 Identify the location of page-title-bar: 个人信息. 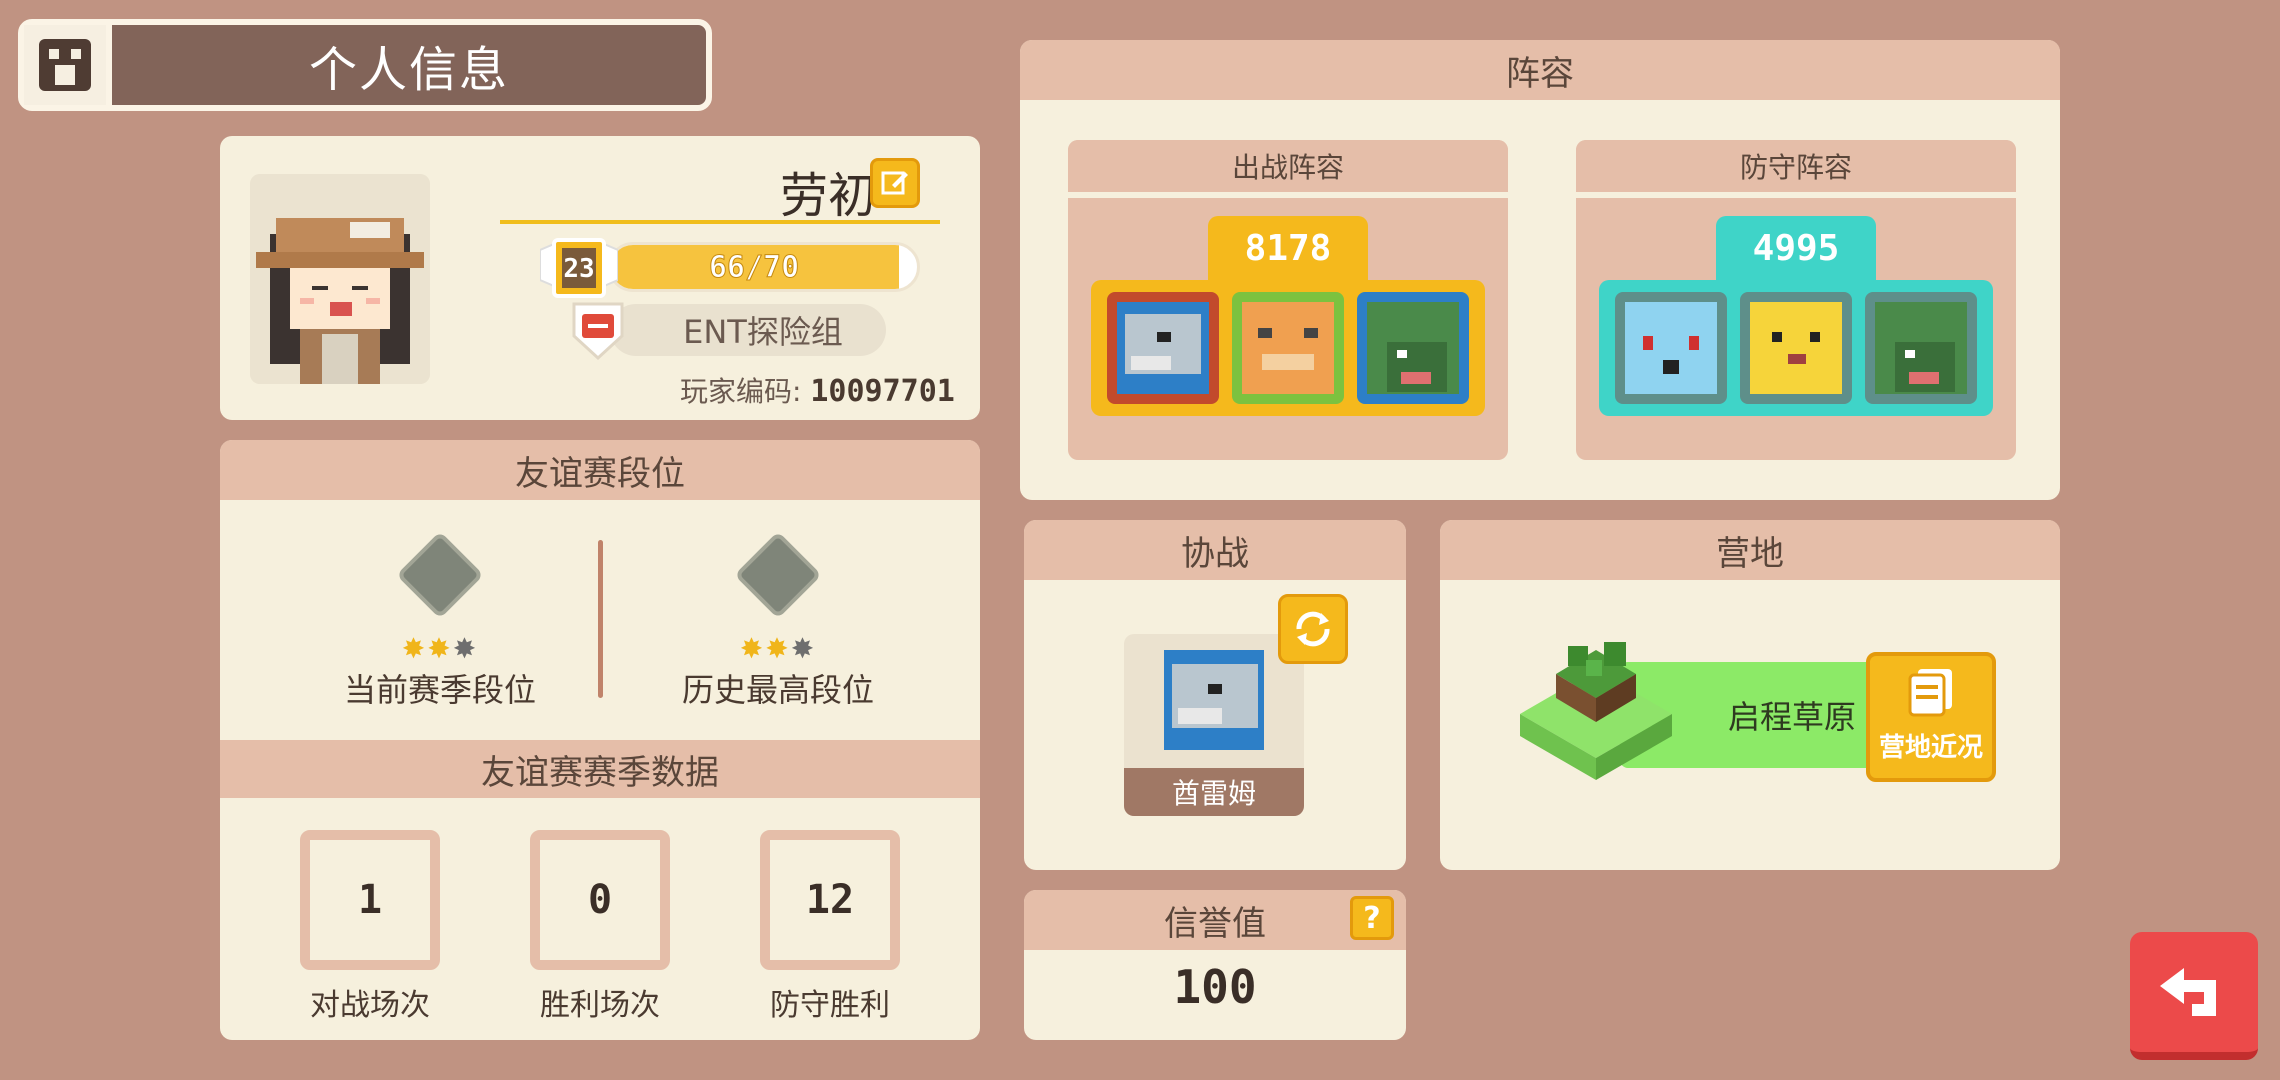
(365, 65).